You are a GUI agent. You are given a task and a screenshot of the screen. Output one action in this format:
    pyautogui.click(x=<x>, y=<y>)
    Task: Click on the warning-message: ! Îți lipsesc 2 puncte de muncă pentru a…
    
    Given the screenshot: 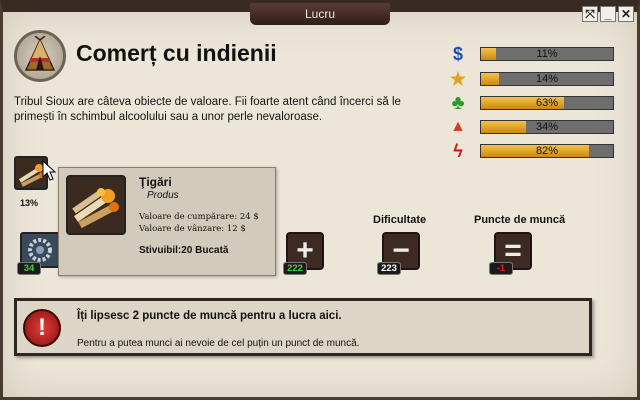 What is the action you would take?
    pyautogui.click(x=303, y=327)
    